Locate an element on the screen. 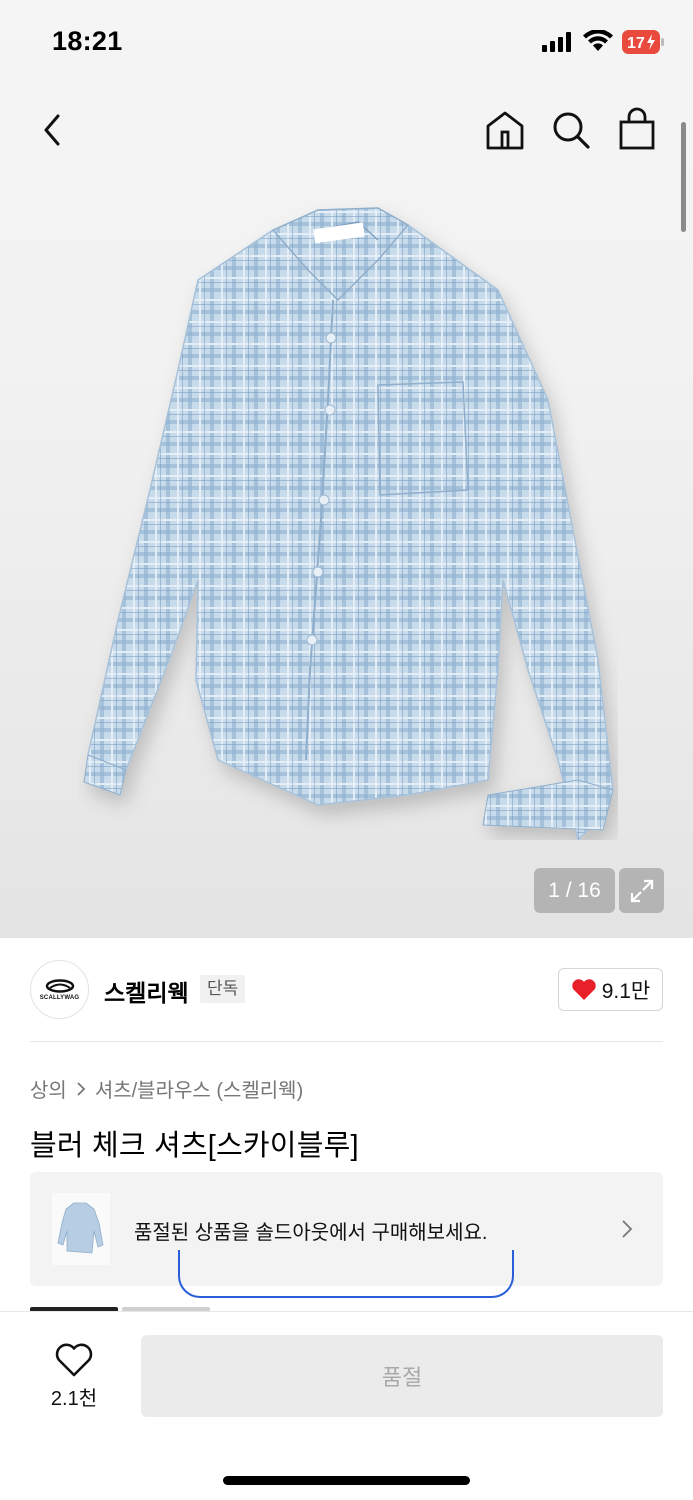 This screenshot has height=1500, width=693. bottom-action-bar: 2.1천 품절 is located at coordinates (346, 1405).